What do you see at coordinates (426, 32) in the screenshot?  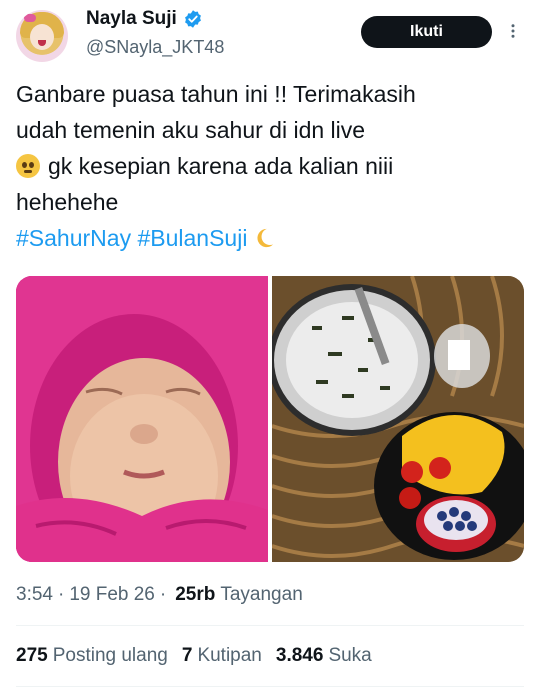 I see `follow-button: Ikuti` at bounding box center [426, 32].